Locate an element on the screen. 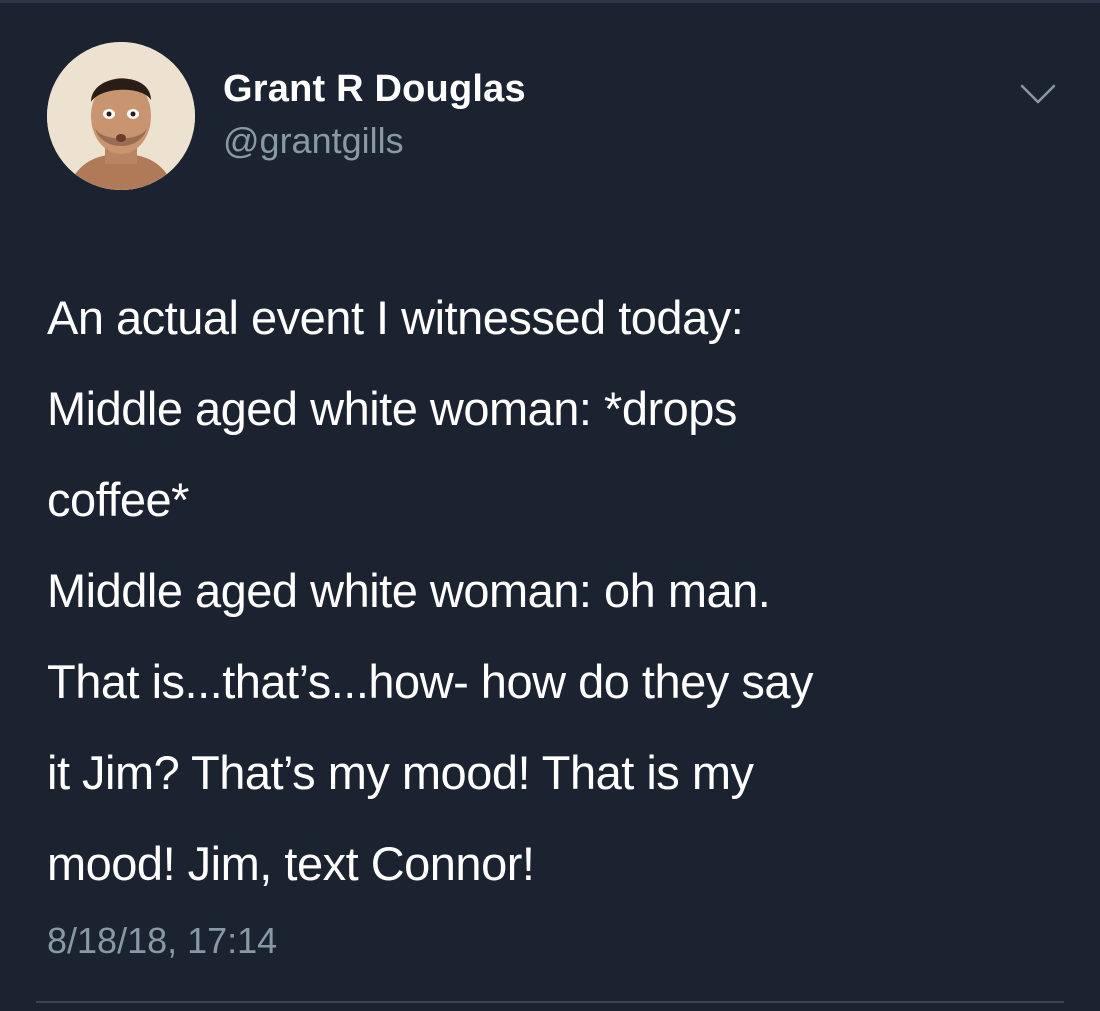 The width and height of the screenshot is (1100, 1011). tweet-menu-button is located at coordinates (1038, 94).